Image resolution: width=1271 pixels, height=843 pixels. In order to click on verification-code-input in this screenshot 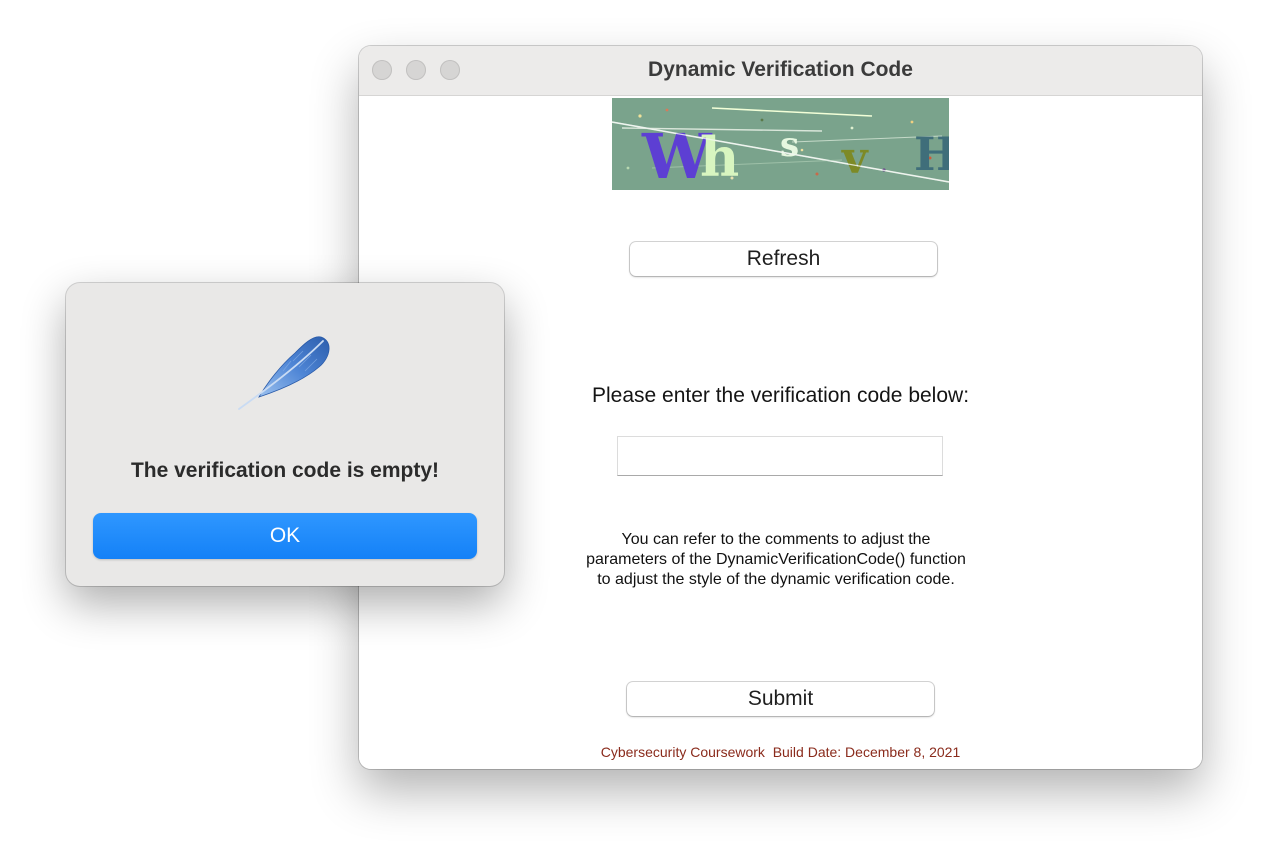, I will do `click(780, 456)`.